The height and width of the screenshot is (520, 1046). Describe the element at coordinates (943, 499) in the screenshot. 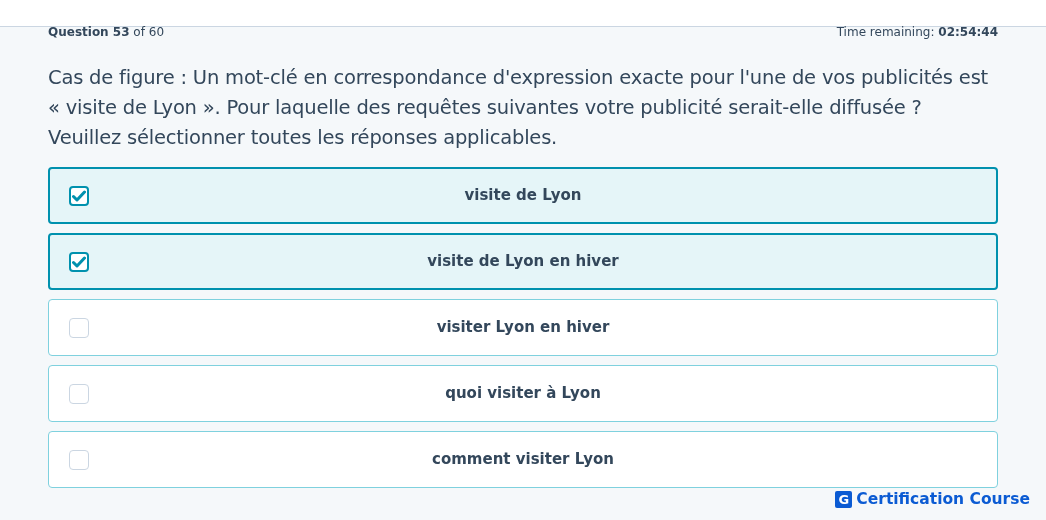

I see `logo-text: Certification Course` at that location.